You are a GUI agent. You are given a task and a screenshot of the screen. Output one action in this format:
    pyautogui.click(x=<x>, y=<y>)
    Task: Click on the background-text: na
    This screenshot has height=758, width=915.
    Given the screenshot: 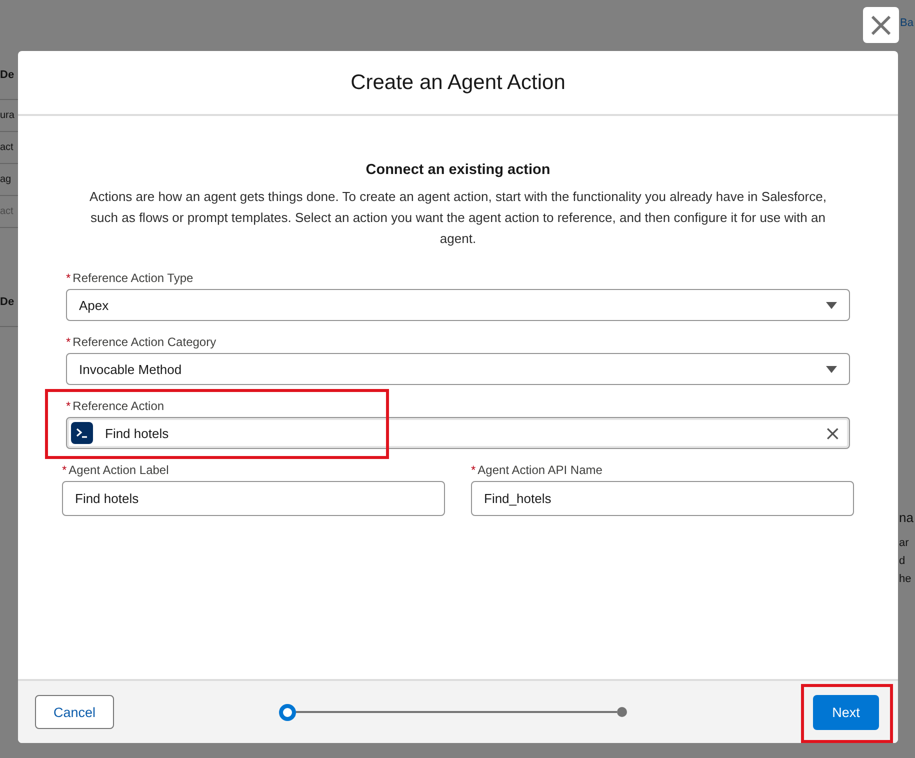 What is the action you would take?
    pyautogui.click(x=906, y=517)
    